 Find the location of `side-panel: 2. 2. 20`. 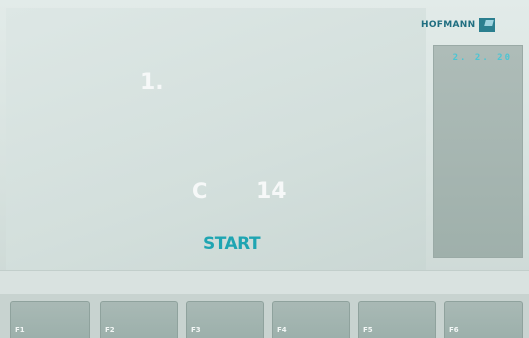

side-panel: 2. 2. 20 is located at coordinates (478, 151).